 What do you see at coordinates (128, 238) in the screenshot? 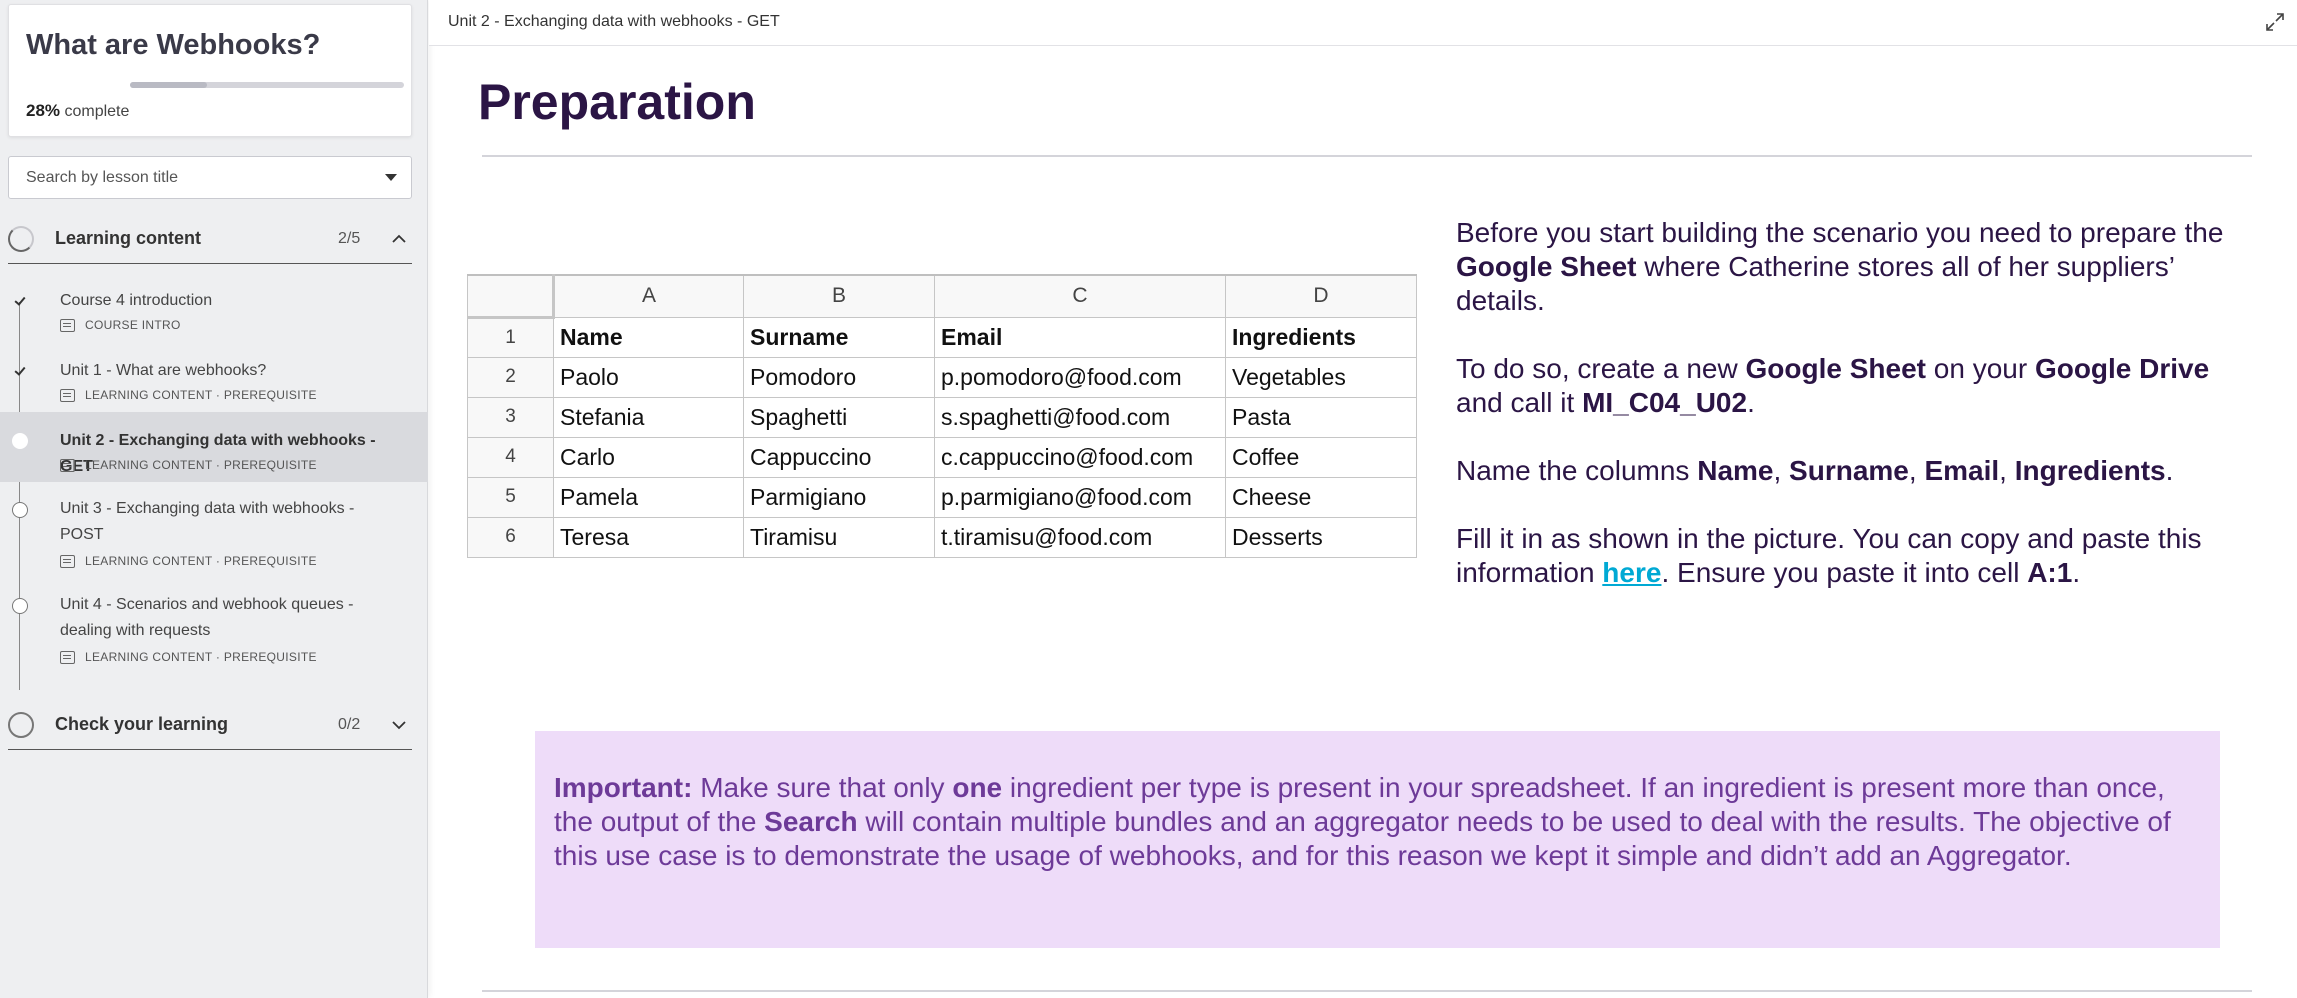
I see `section-label: Learning content` at bounding box center [128, 238].